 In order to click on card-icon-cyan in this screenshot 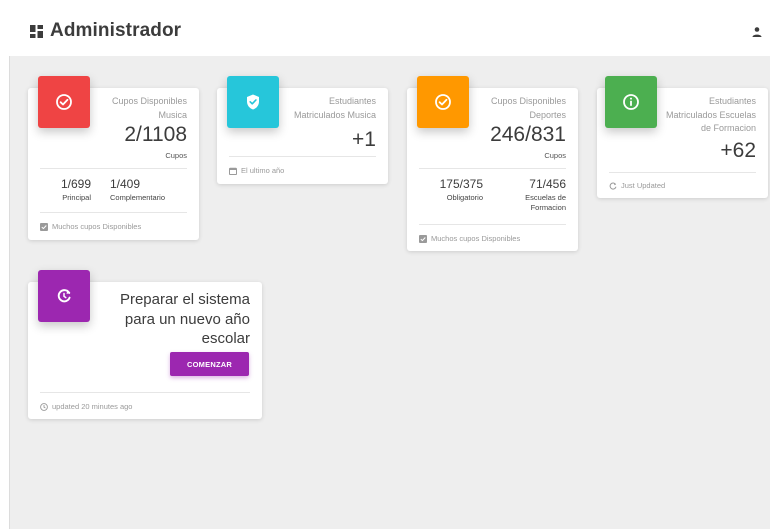, I will do `click(253, 102)`.